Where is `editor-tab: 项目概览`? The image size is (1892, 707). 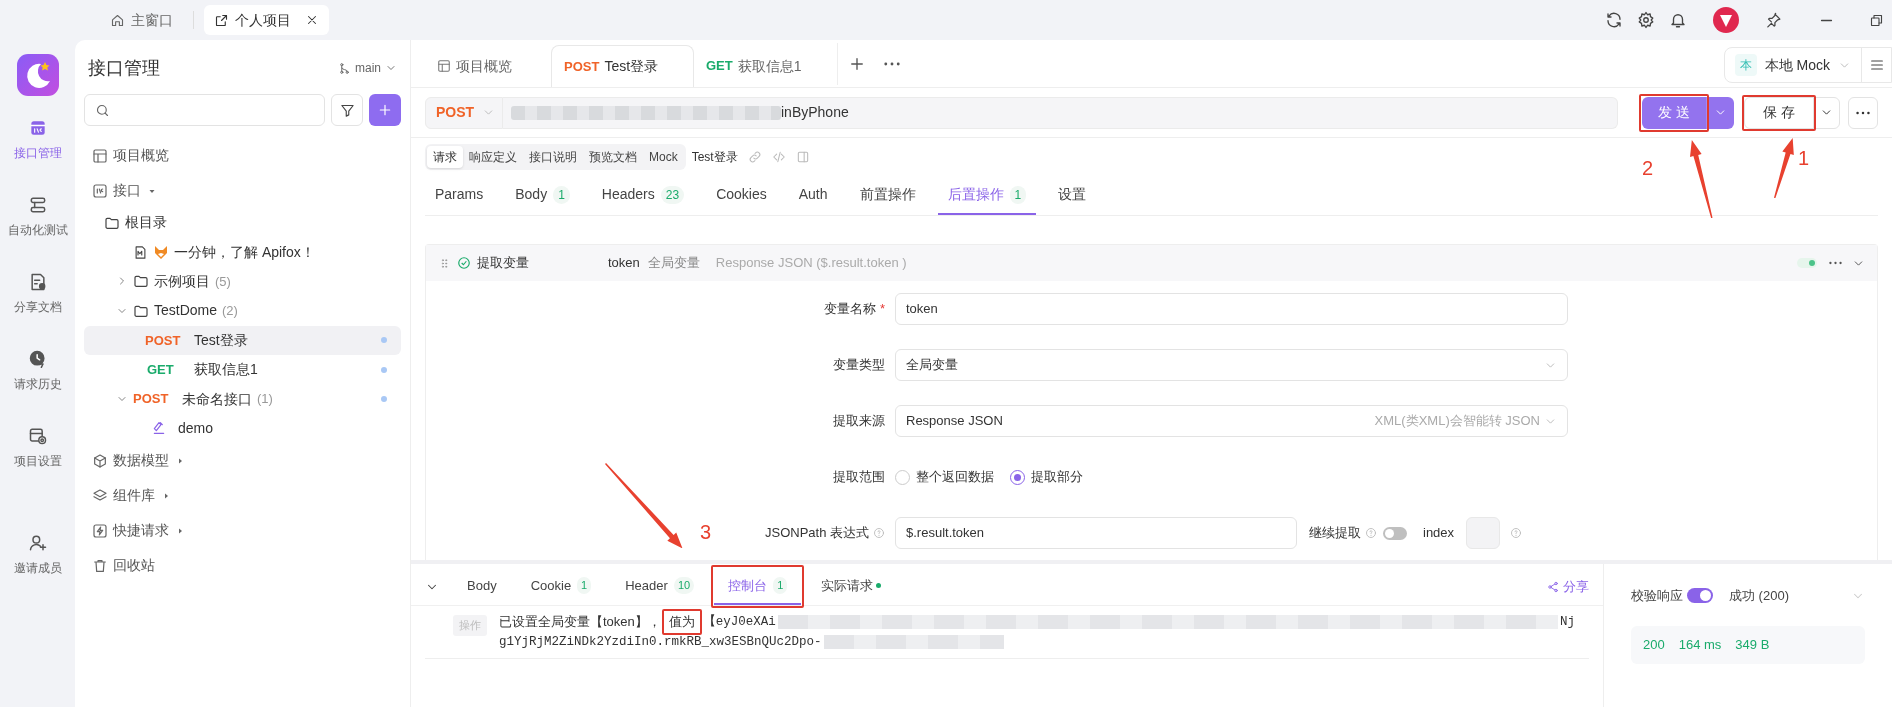 editor-tab: 项目概览 is located at coordinates (488, 66).